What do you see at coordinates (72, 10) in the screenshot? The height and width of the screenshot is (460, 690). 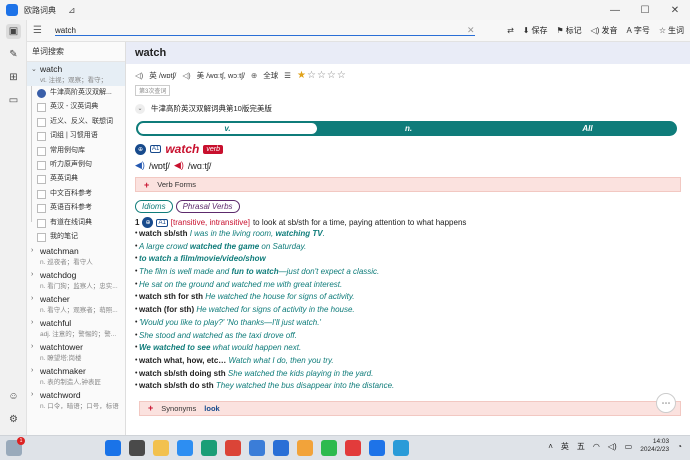 I see `pin-icon: ⊿` at bounding box center [72, 10].